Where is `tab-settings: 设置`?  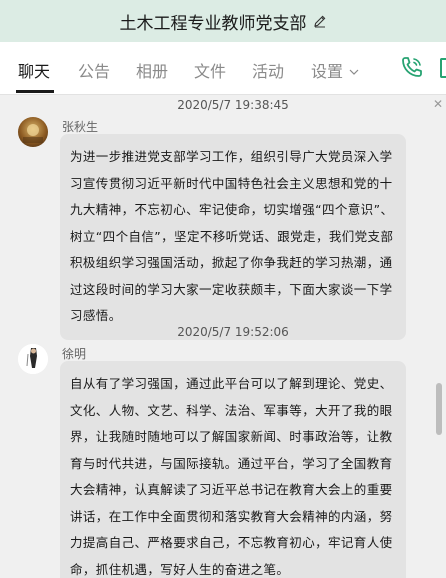 tab-settings: 设置 is located at coordinates (335, 70).